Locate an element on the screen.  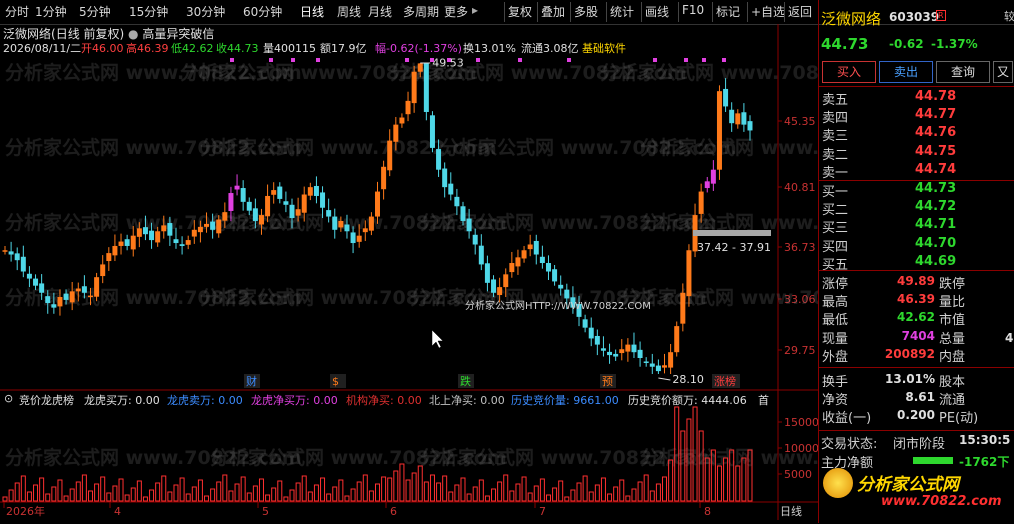
period-tab-9: 多周期 is located at coordinates (421, 11).